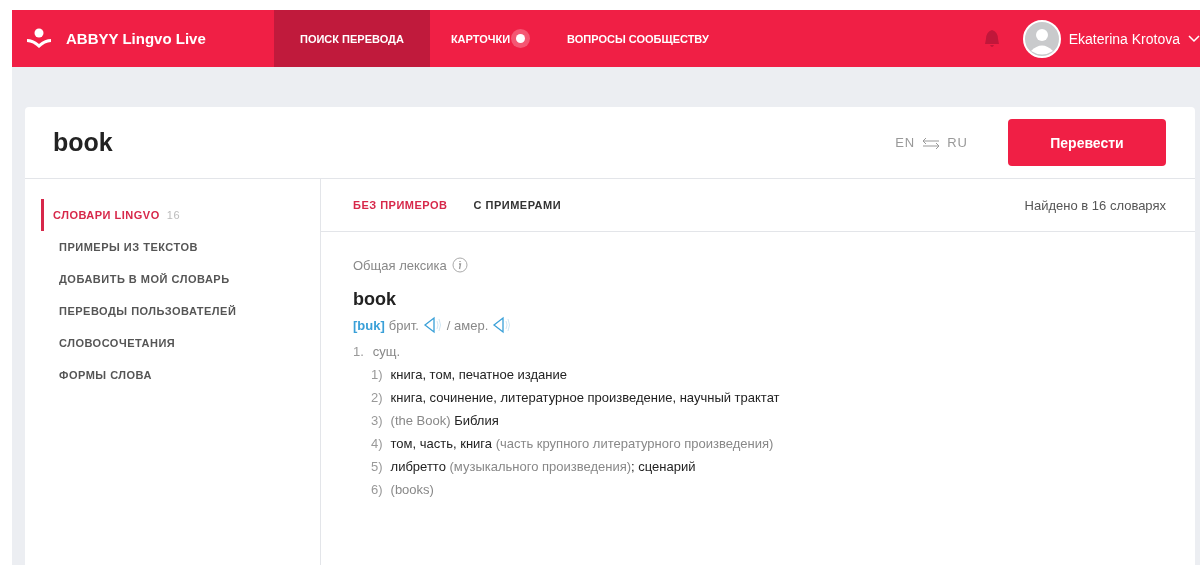 The width and height of the screenshot is (1200, 565). I want to click on language-code: EN, so click(905, 142).